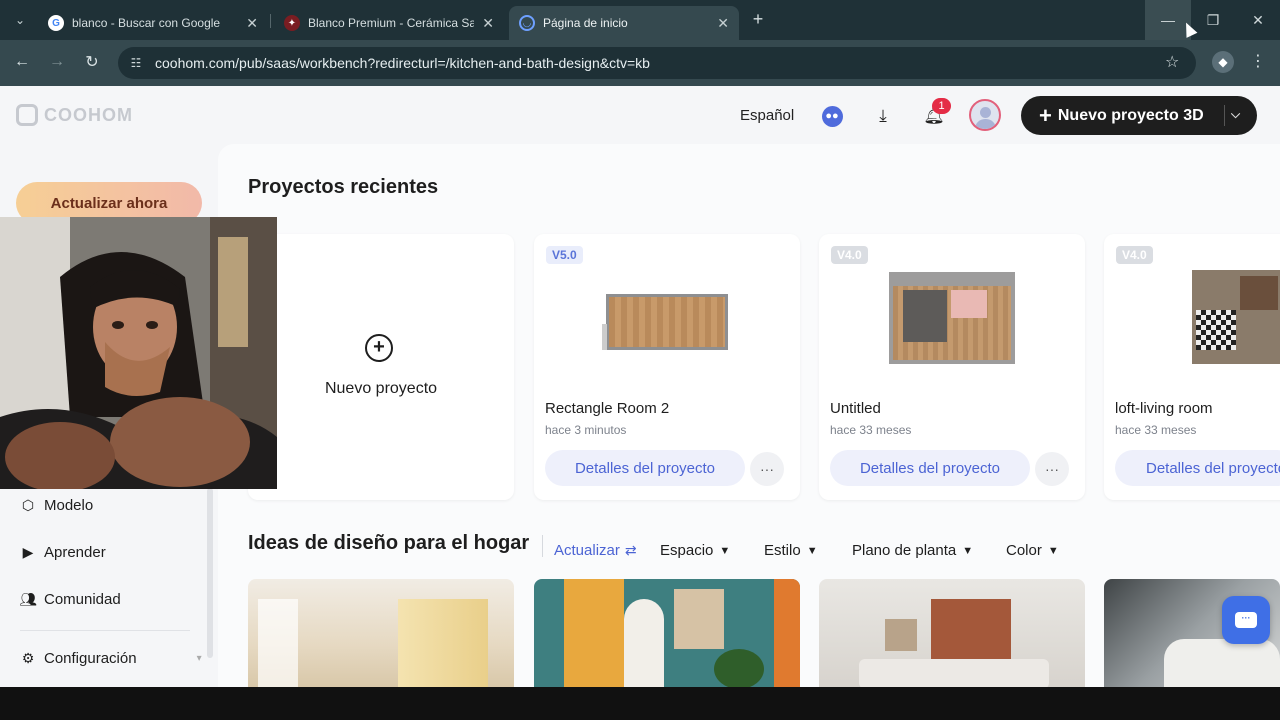  What do you see at coordinates (1257, 20) in the screenshot?
I see `close-window-icon: ✕` at bounding box center [1257, 20].